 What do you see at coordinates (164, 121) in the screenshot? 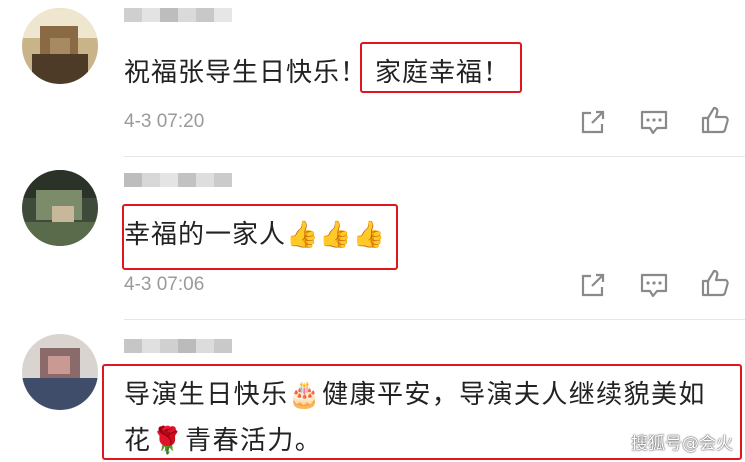
I see `timestamp: 4-3 07:20` at bounding box center [164, 121].